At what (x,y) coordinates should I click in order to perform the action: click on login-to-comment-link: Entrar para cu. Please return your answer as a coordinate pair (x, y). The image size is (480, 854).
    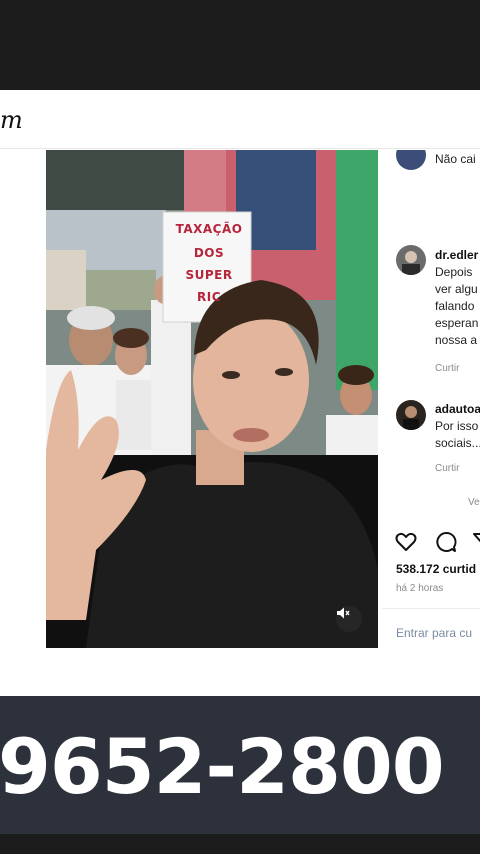
    Looking at the image, I should click on (434, 633).